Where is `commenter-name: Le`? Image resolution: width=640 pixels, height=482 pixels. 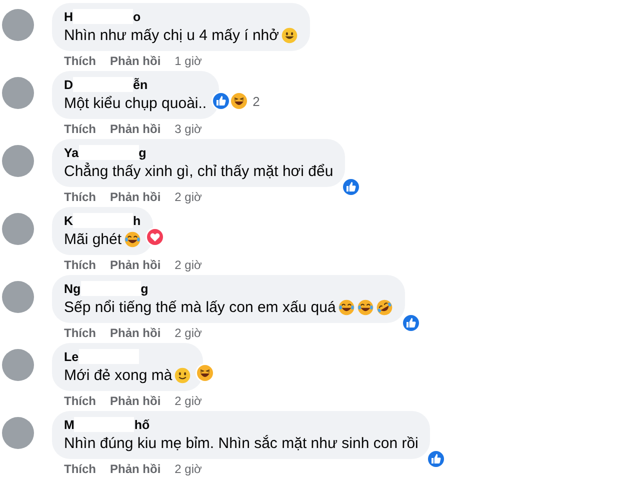
commenter-name: Le is located at coordinates (71, 357).